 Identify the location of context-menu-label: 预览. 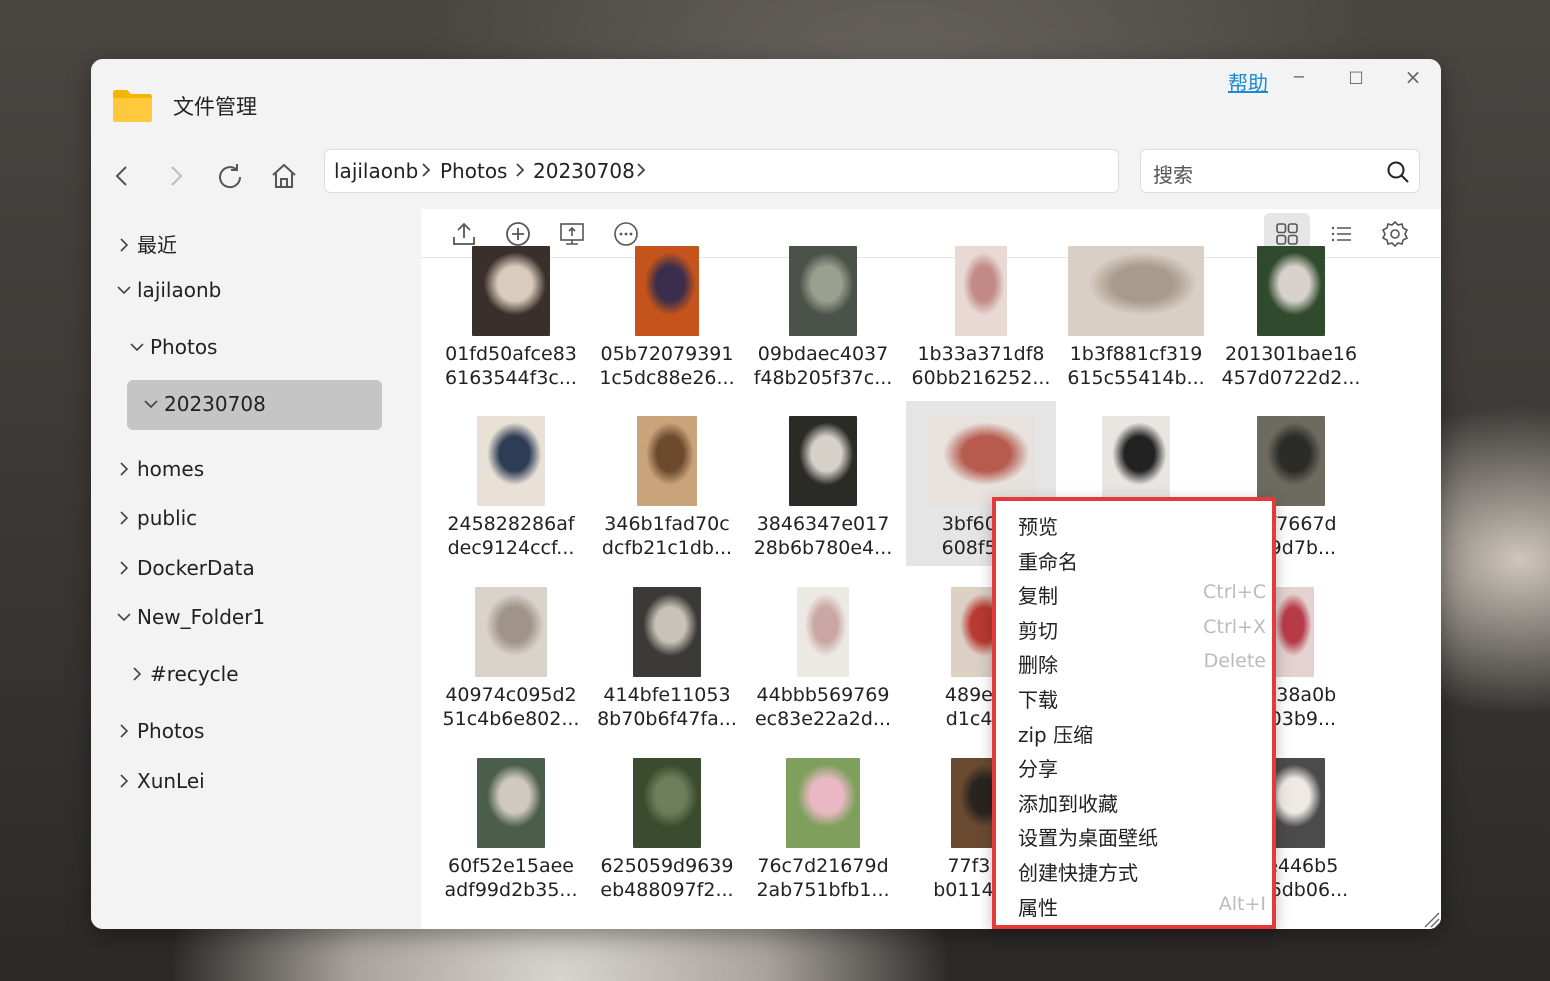
(1038, 527).